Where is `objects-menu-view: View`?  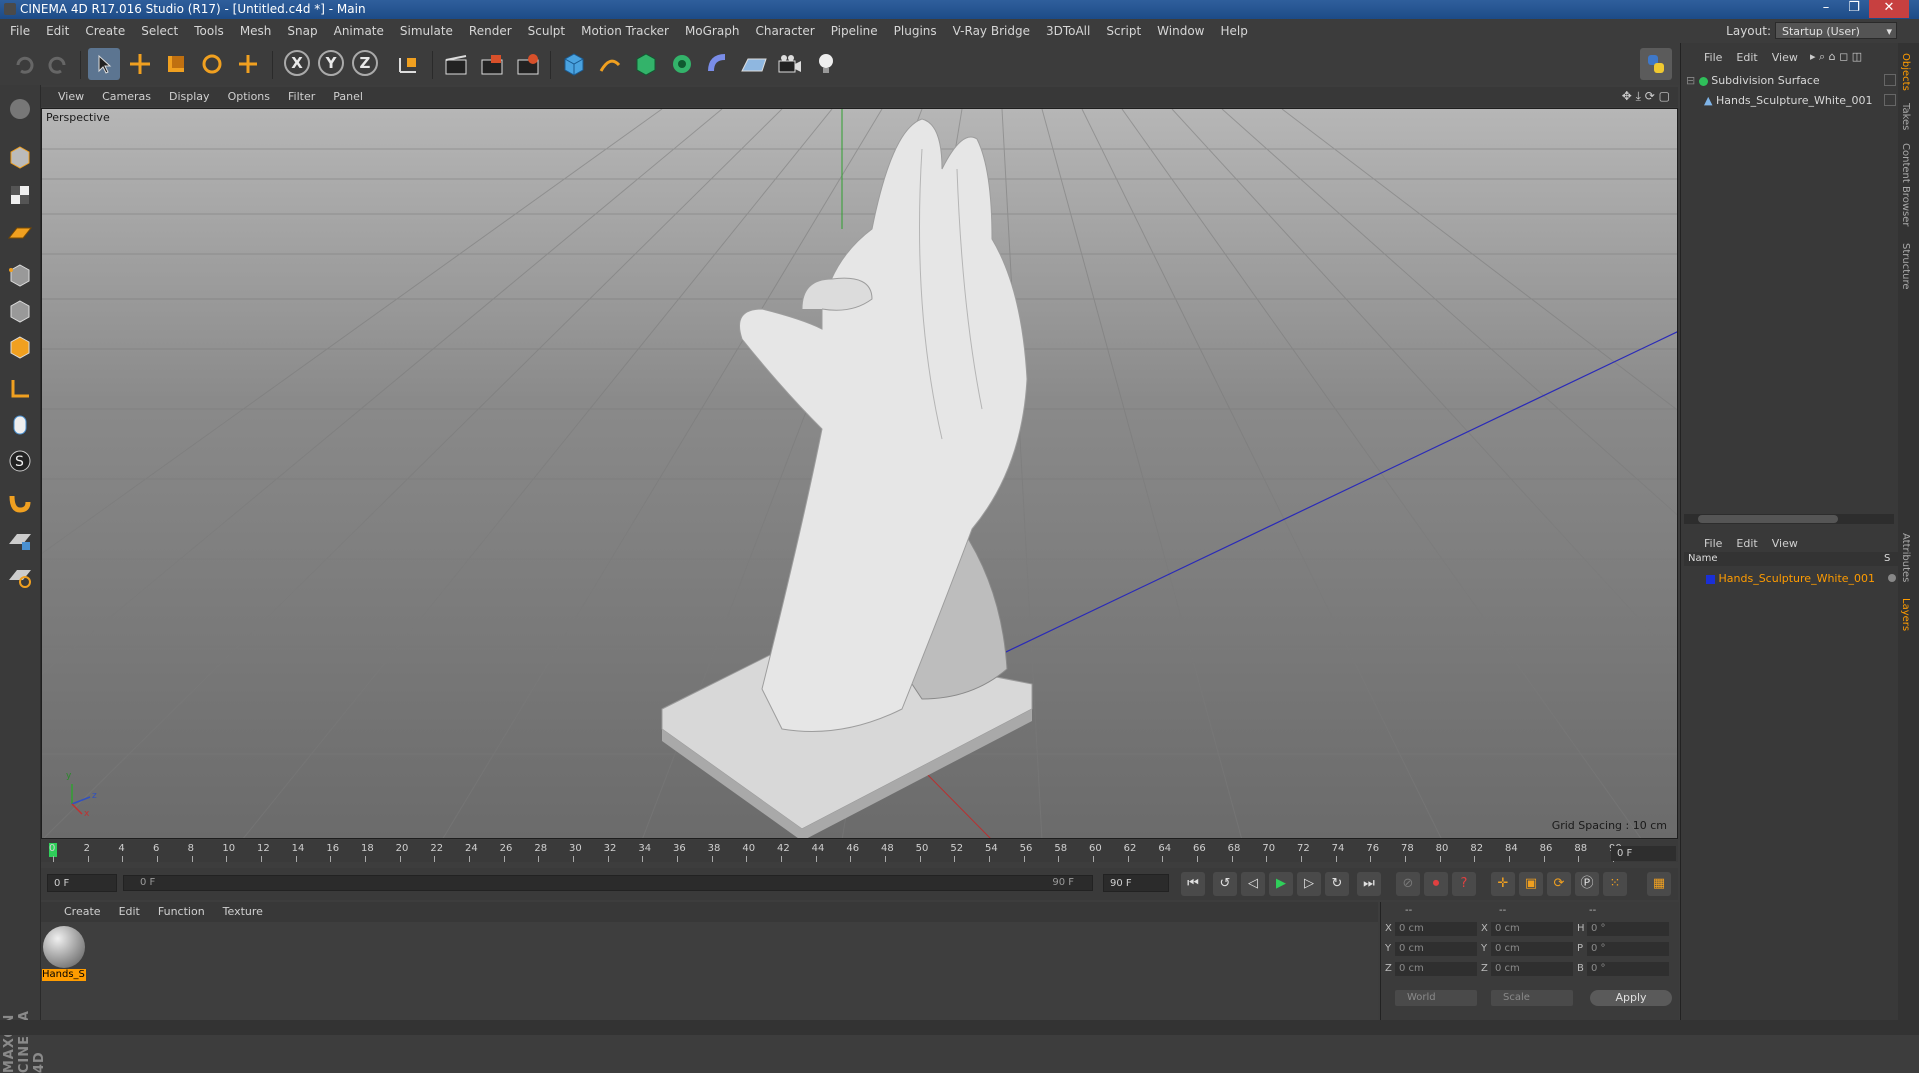 objects-menu-view: View is located at coordinates (1785, 57).